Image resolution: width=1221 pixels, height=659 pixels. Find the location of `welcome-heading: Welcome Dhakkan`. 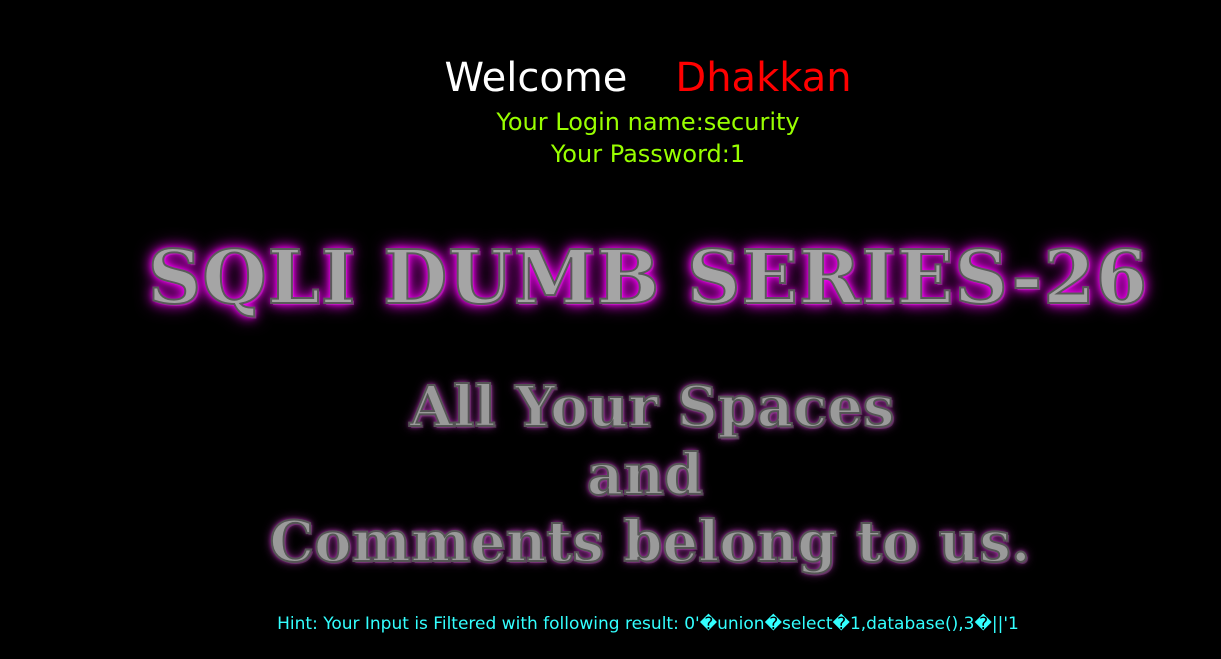

welcome-heading: Welcome Dhakkan is located at coordinates (610, 78).